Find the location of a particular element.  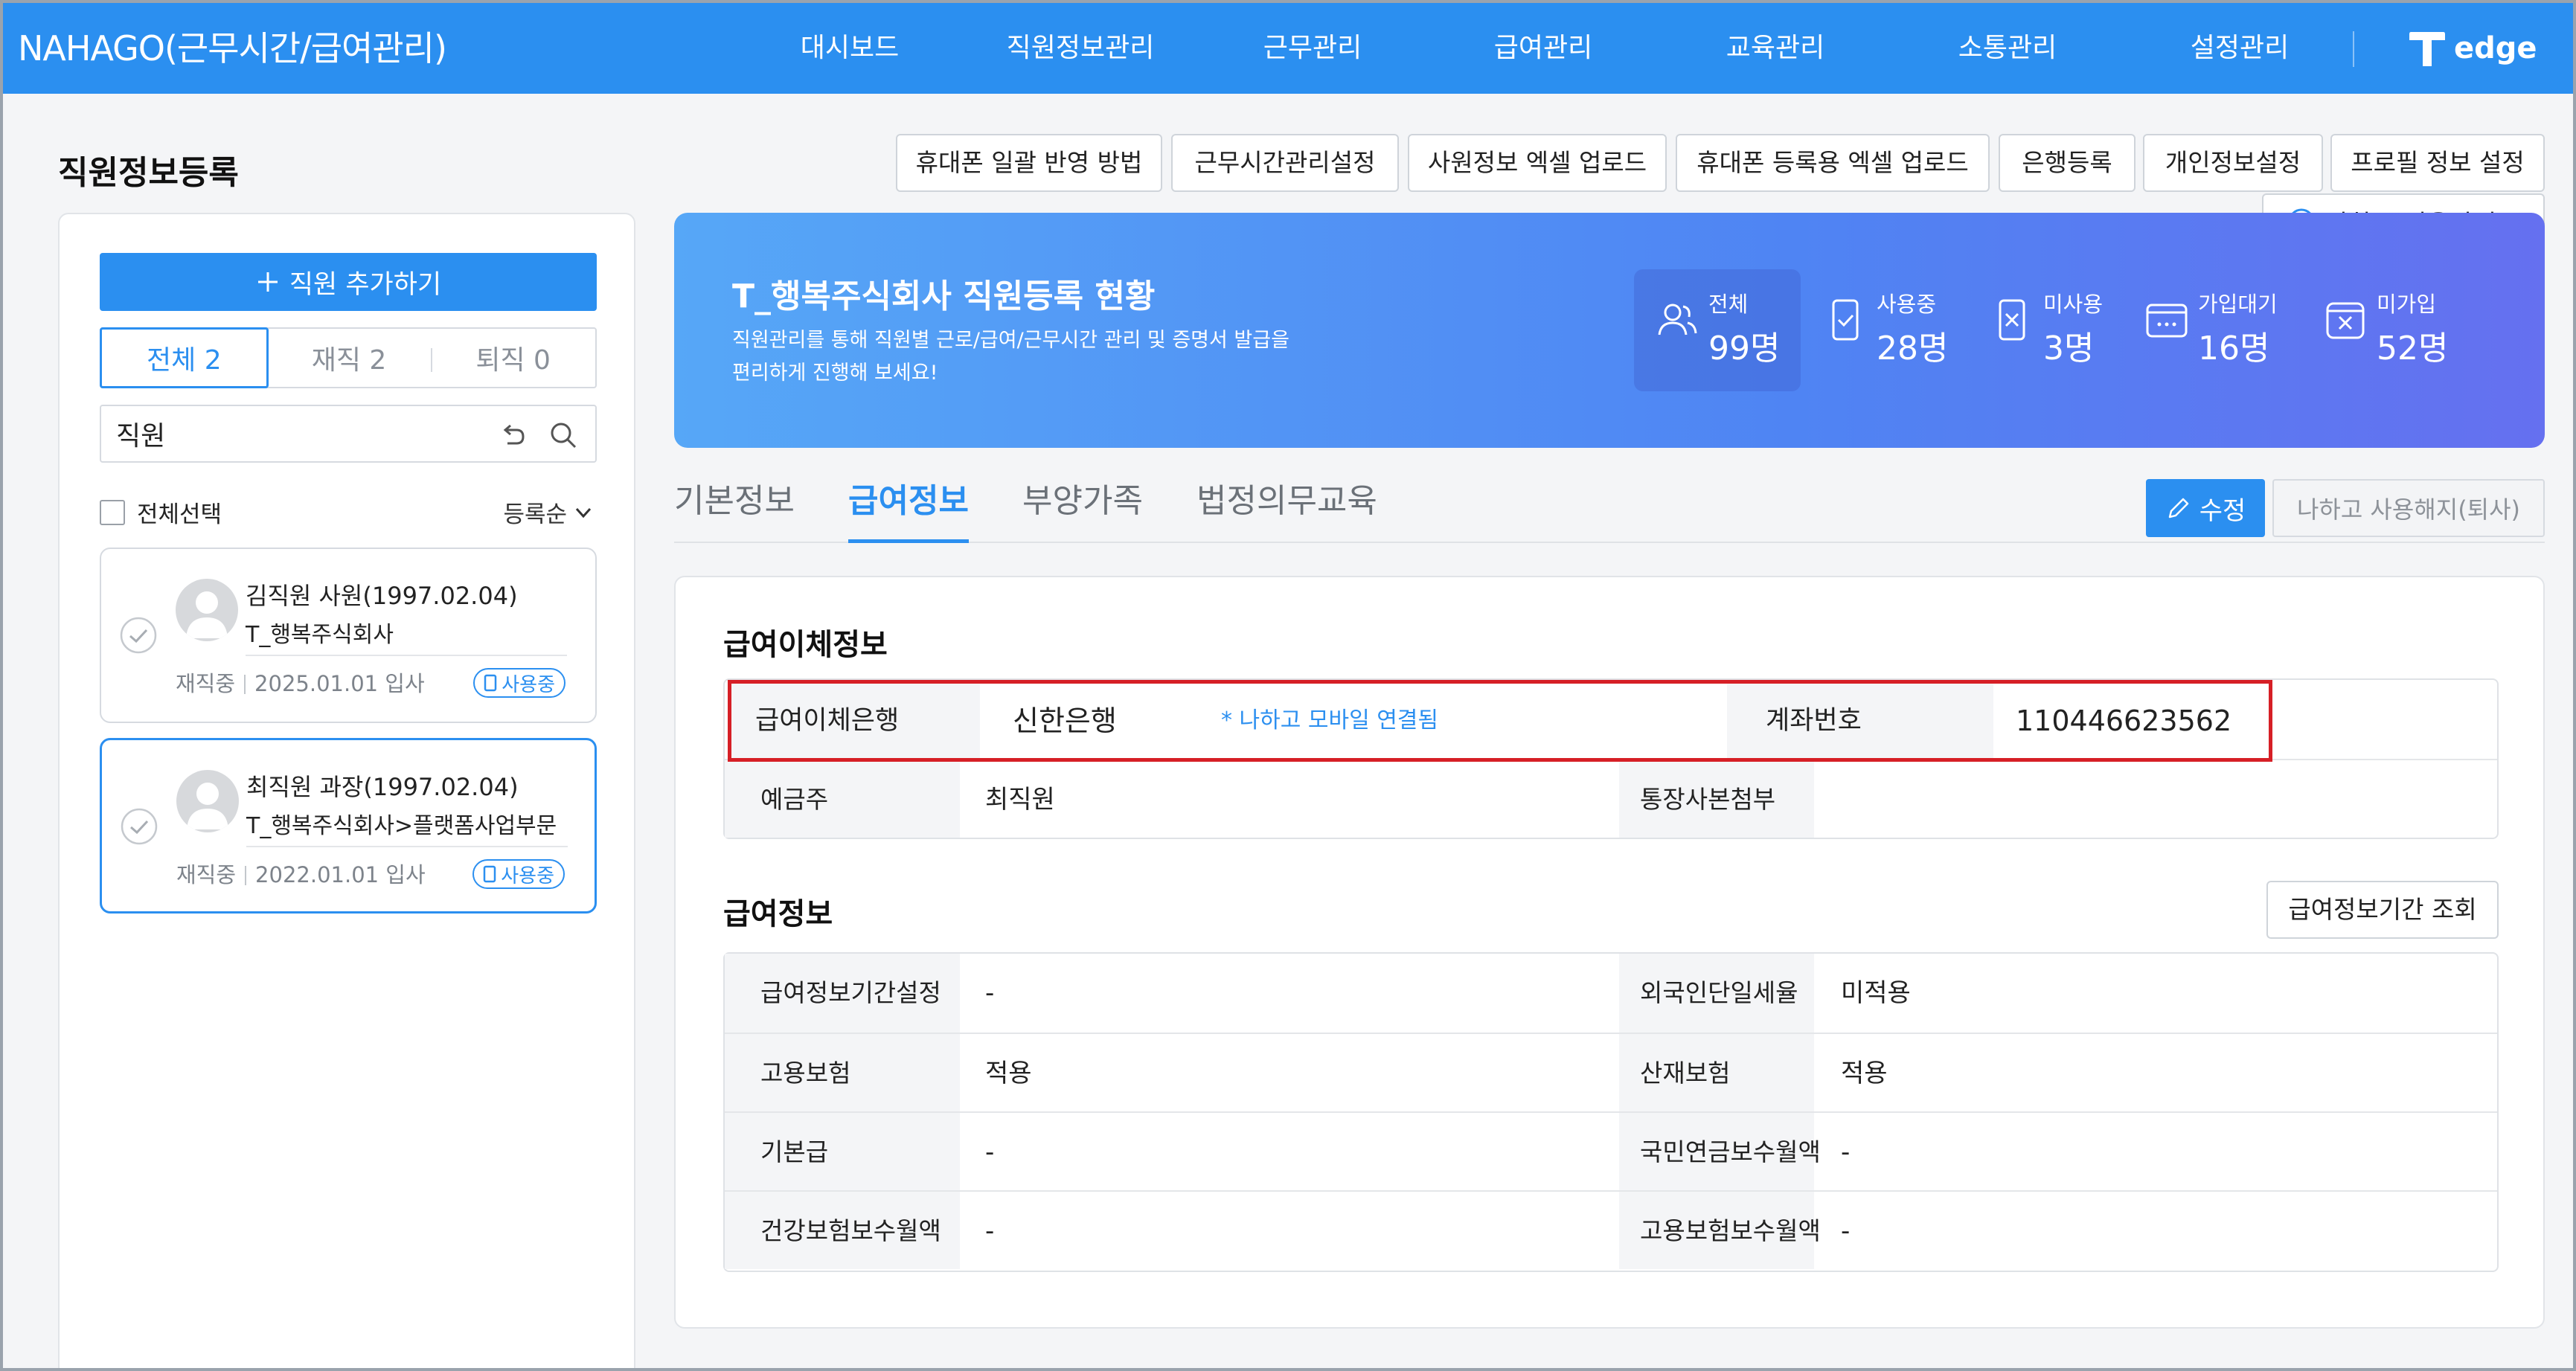

tab-basic-info: 기본정보 is located at coordinates (734, 507).